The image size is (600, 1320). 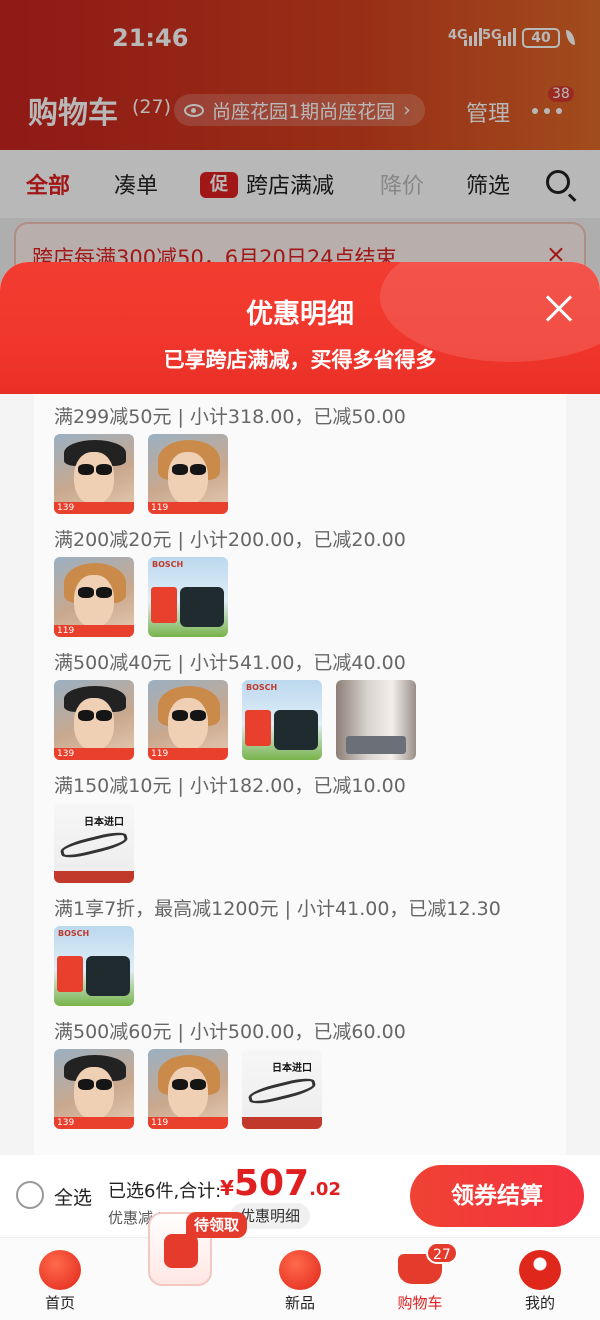 What do you see at coordinates (277, 950) in the screenshot?
I see `discount-group: 满1享7折，最高减1200元 | 小计41.00，已减12.30 BOSCH` at bounding box center [277, 950].